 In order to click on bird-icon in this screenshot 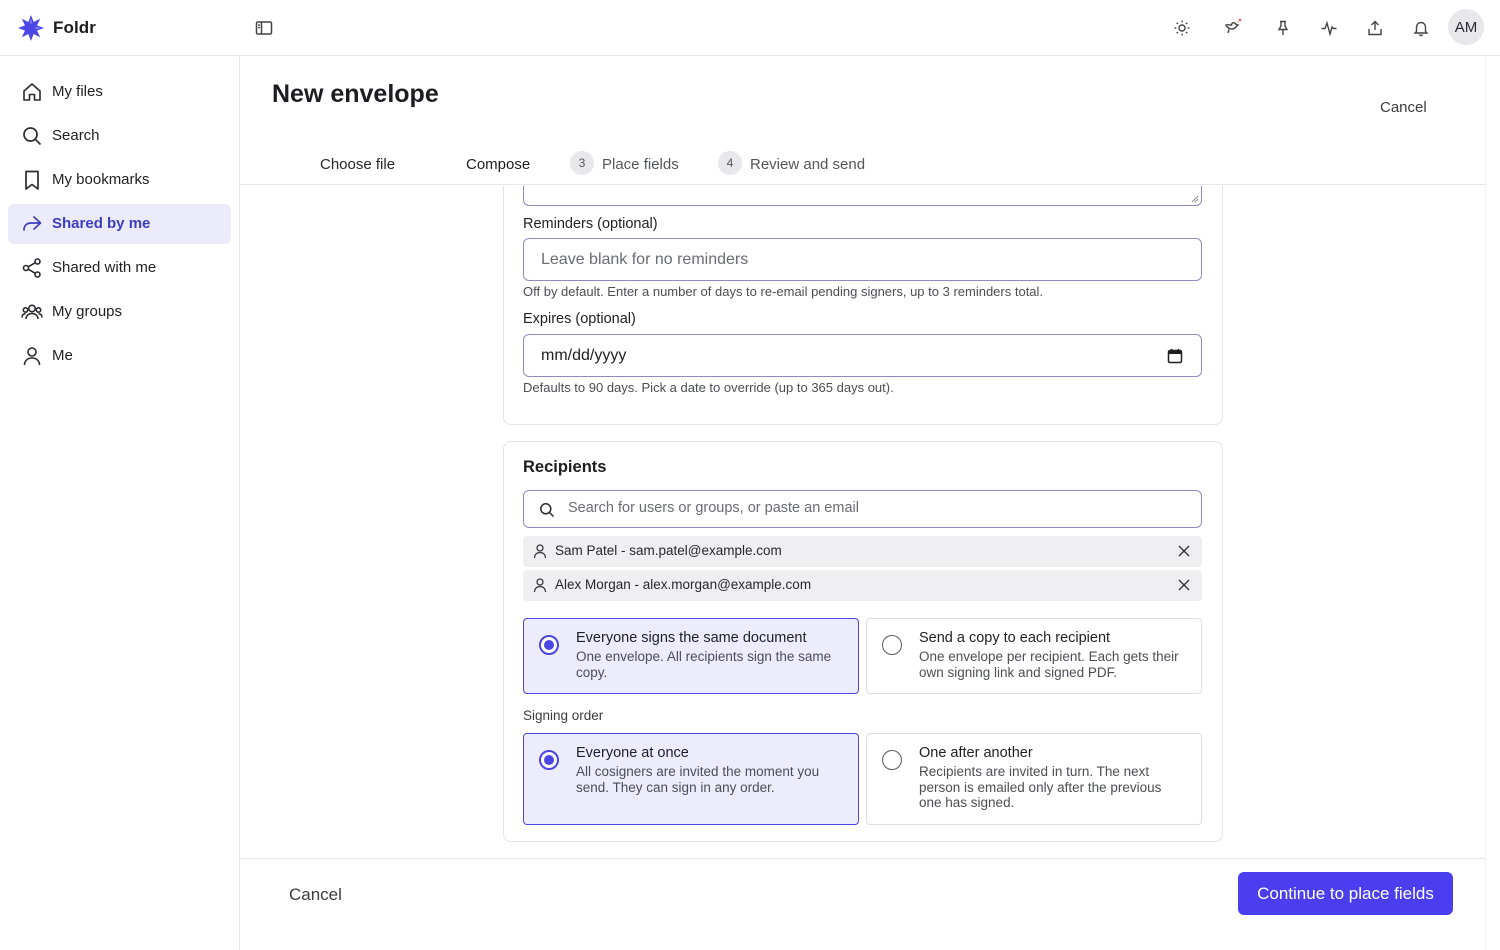, I will do `click(1232, 28)`.